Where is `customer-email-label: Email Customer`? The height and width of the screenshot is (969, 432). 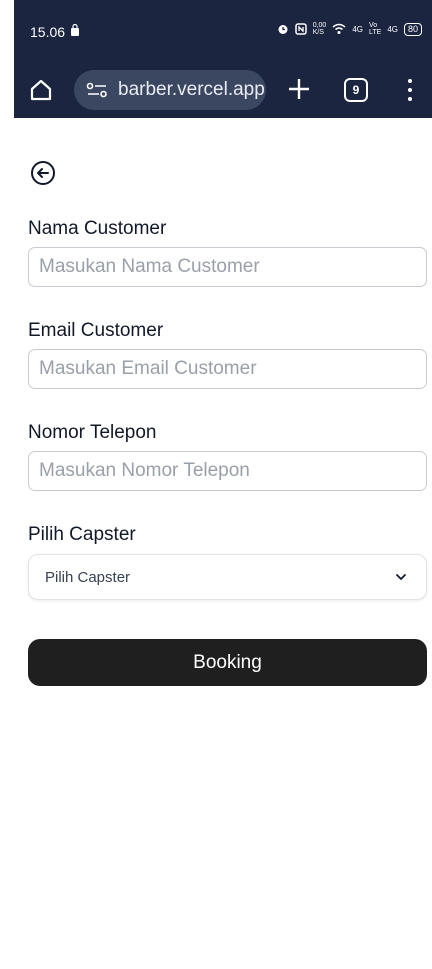 customer-email-label: Email Customer is located at coordinates (96, 330).